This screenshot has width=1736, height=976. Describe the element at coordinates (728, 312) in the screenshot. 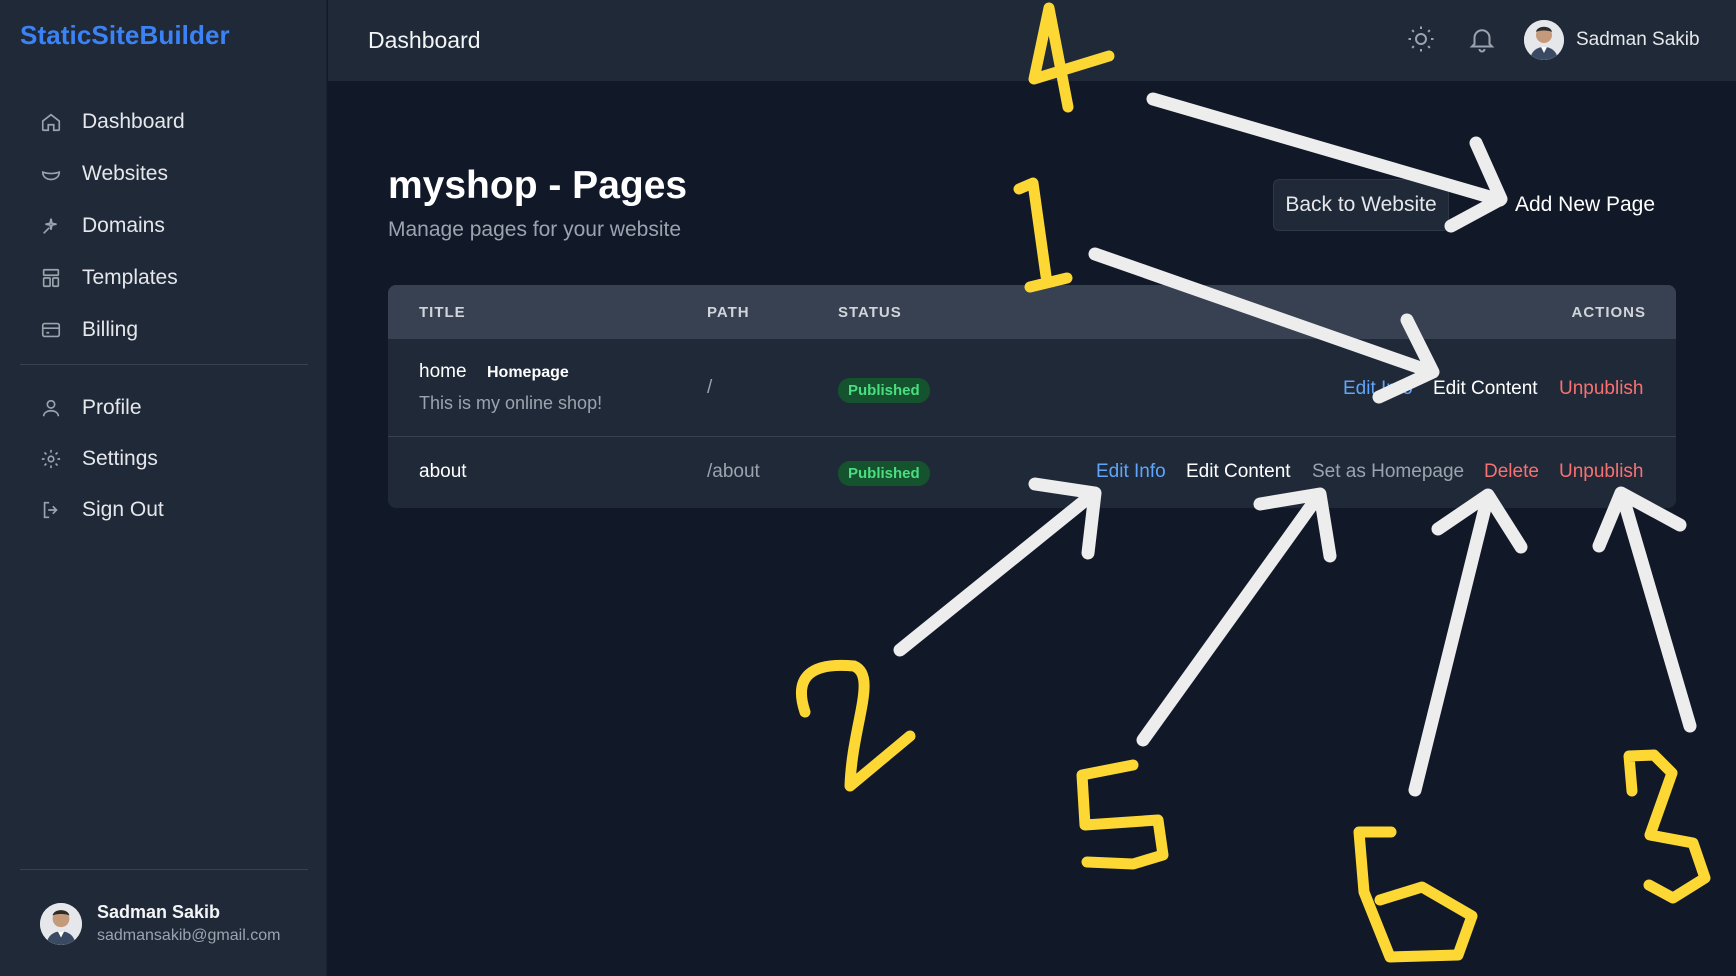

I see `column-header-path: PATH` at that location.